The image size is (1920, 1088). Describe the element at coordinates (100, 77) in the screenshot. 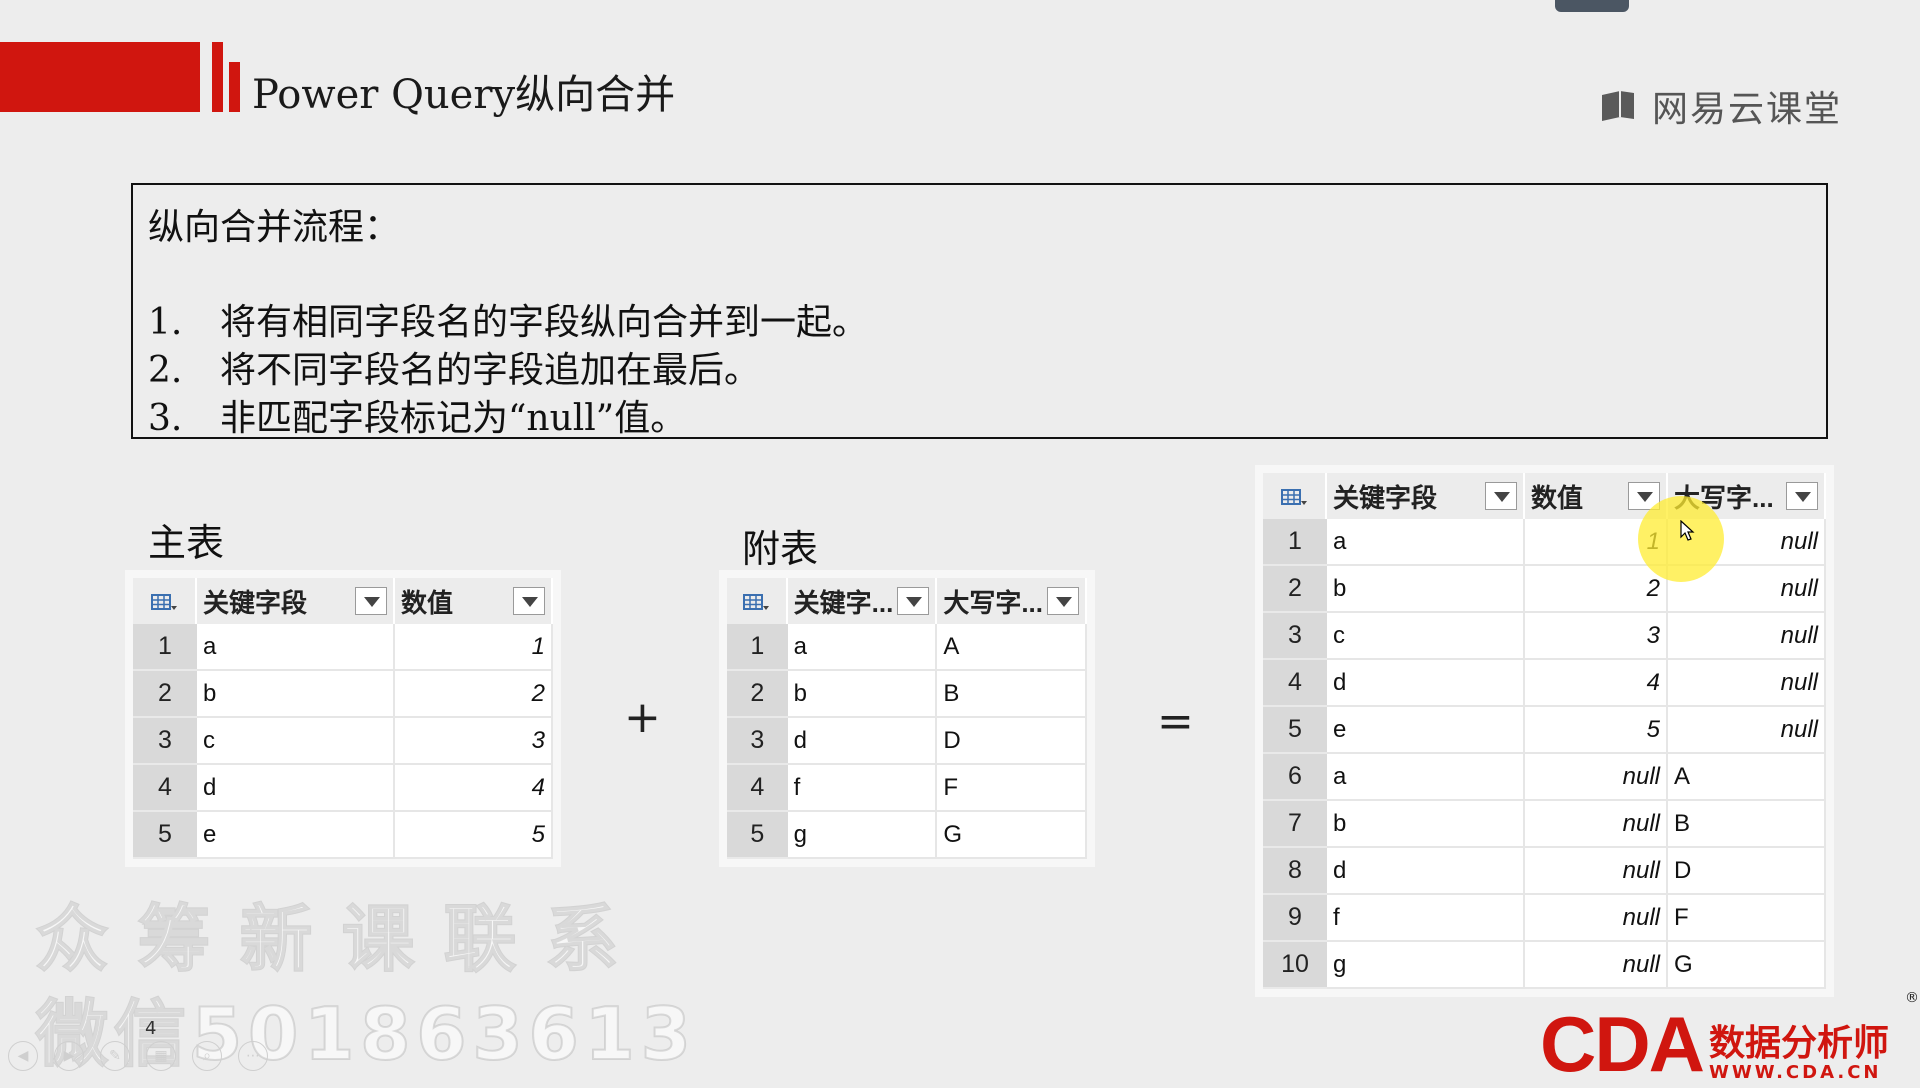

I see `title-accent-bar` at that location.